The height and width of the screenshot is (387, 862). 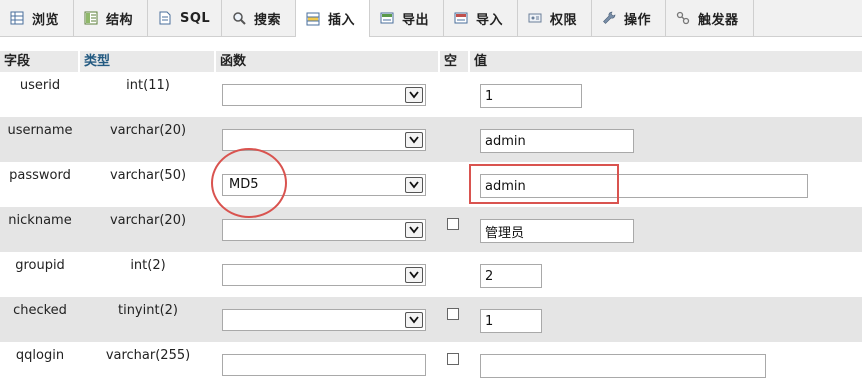 What do you see at coordinates (431, 274) in the screenshot?
I see `table-row: groupid int(2)` at bounding box center [431, 274].